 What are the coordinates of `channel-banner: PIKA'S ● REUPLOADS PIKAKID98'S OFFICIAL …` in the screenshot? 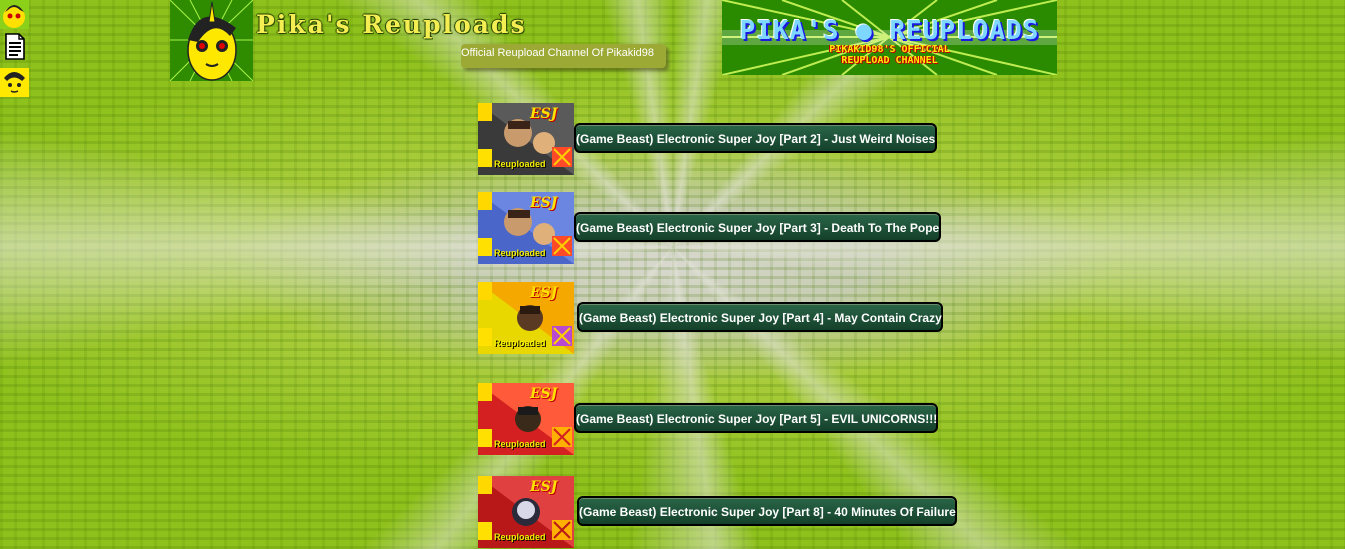 It's located at (889, 37).